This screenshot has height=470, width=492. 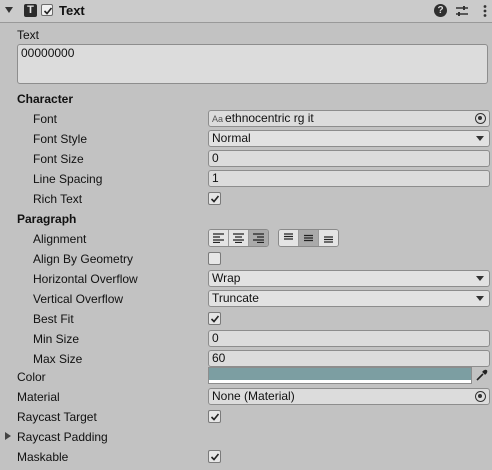 I want to click on line-spacing-field: 1, so click(x=349, y=178).